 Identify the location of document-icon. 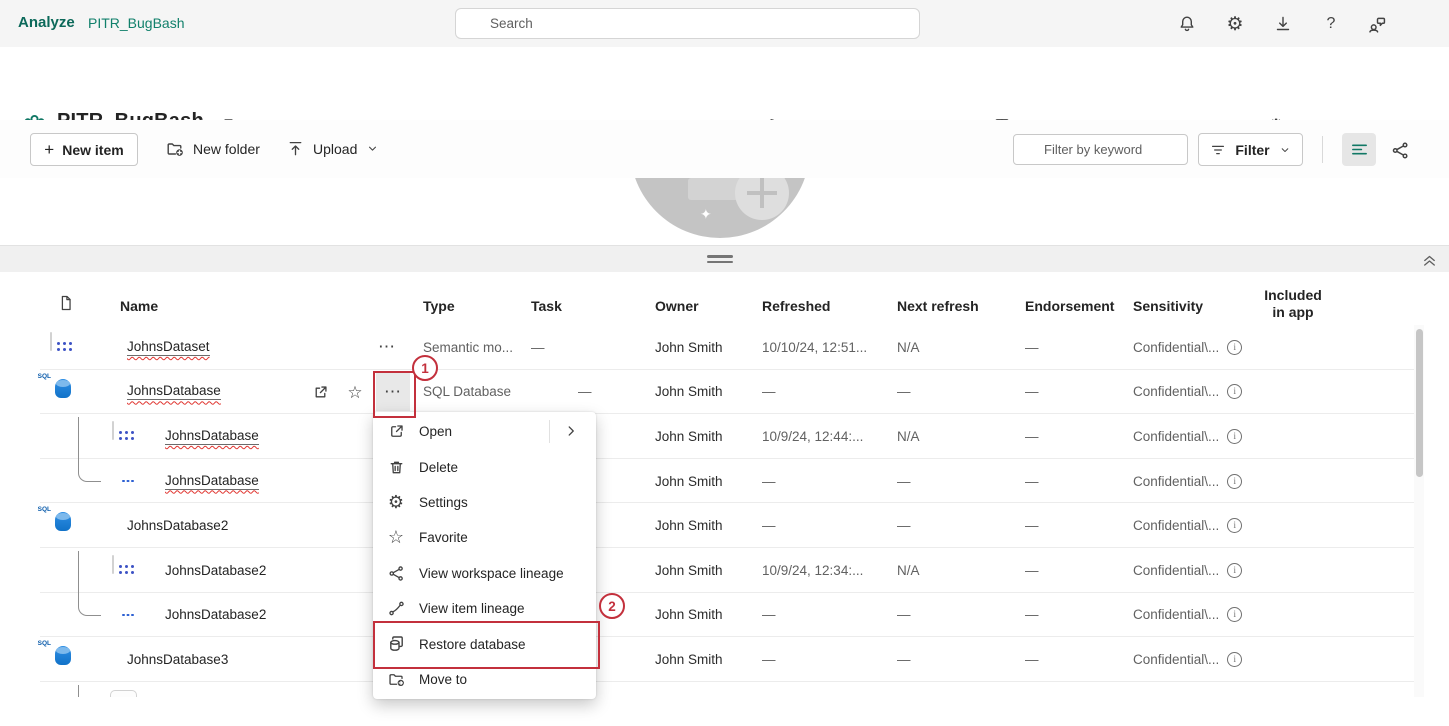
(66, 303).